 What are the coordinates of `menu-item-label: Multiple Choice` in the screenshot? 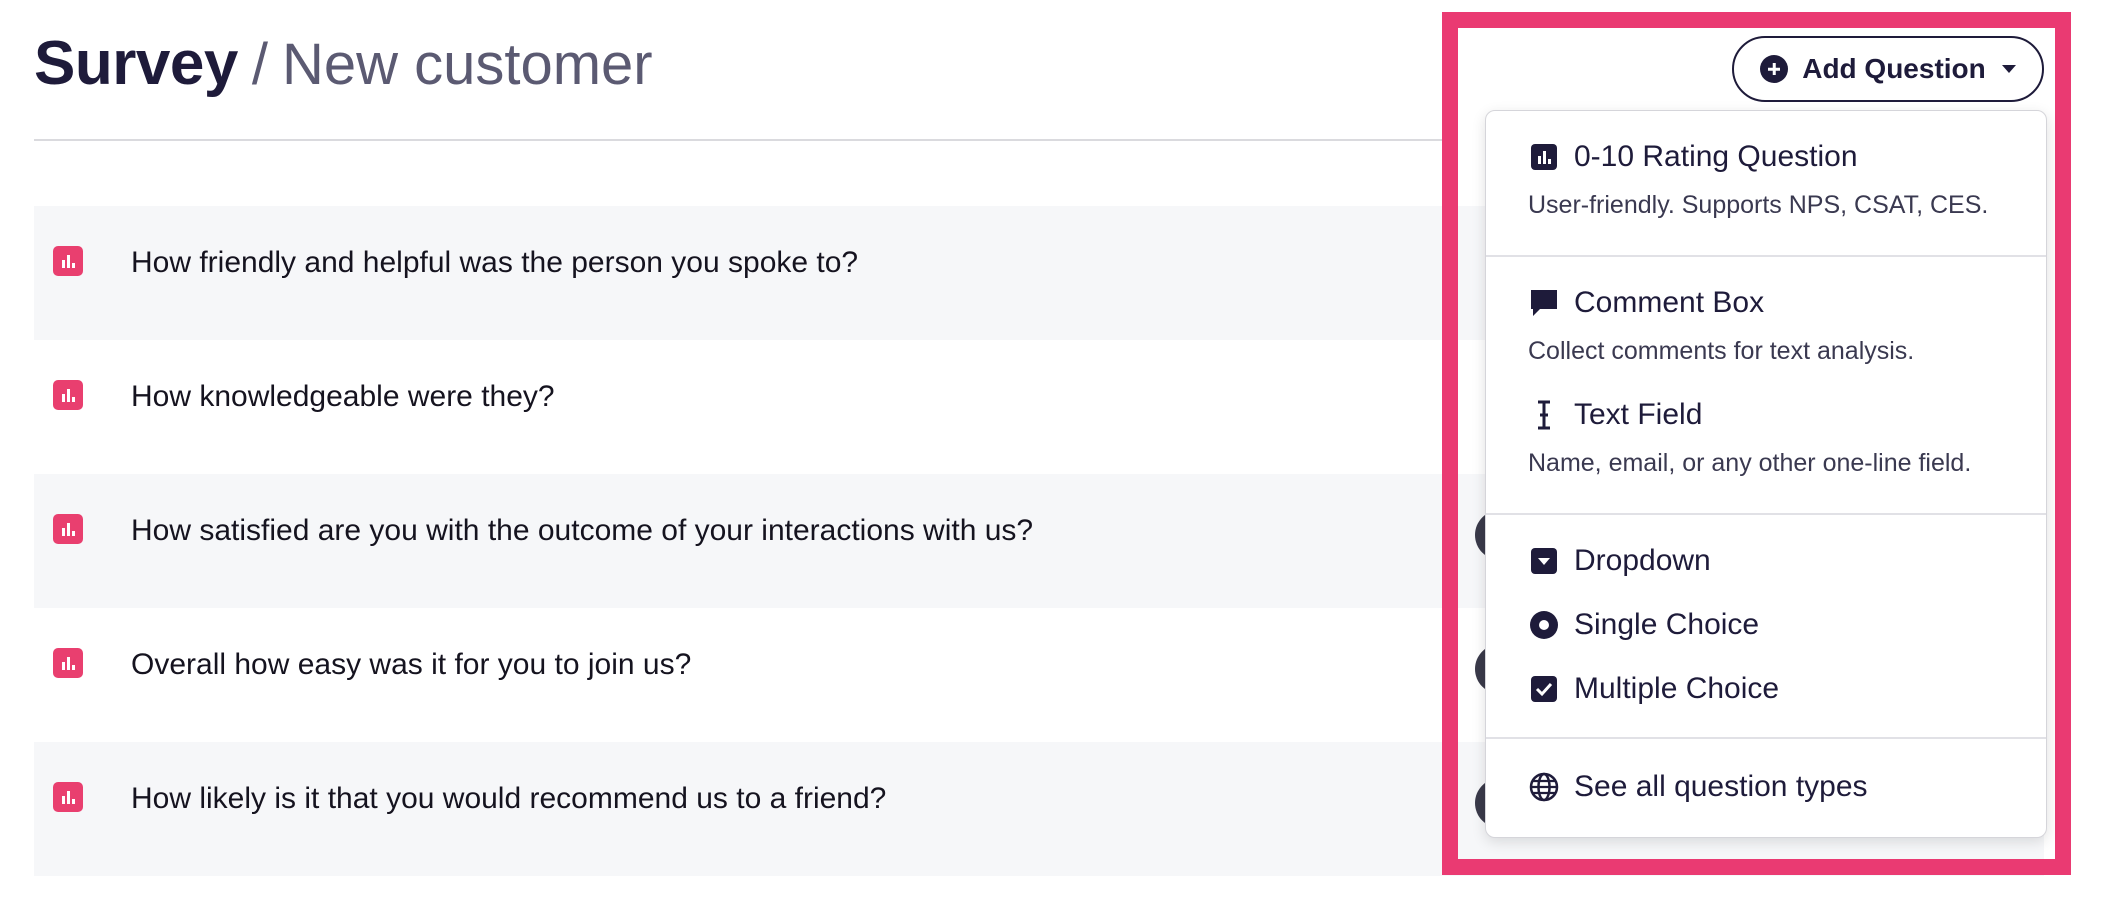 It's located at (1677, 688).